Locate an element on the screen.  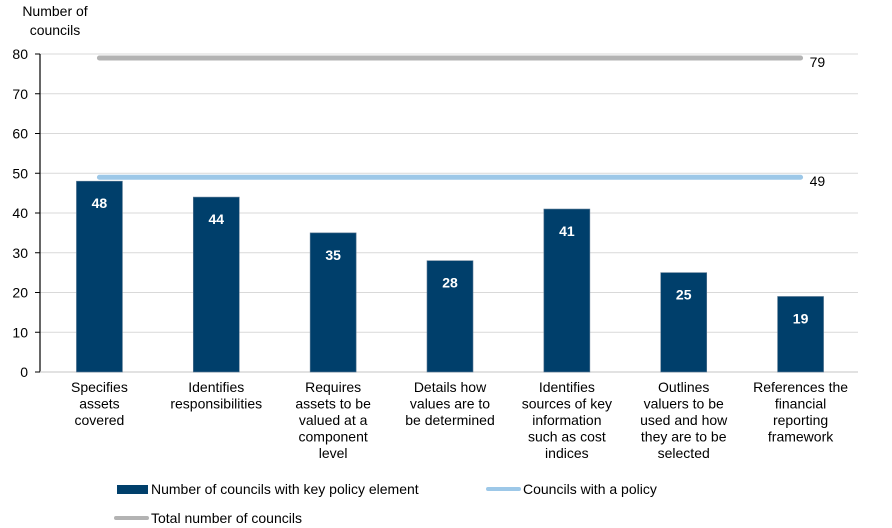
legend-label: Councils with a policy is located at coordinates (590, 489).